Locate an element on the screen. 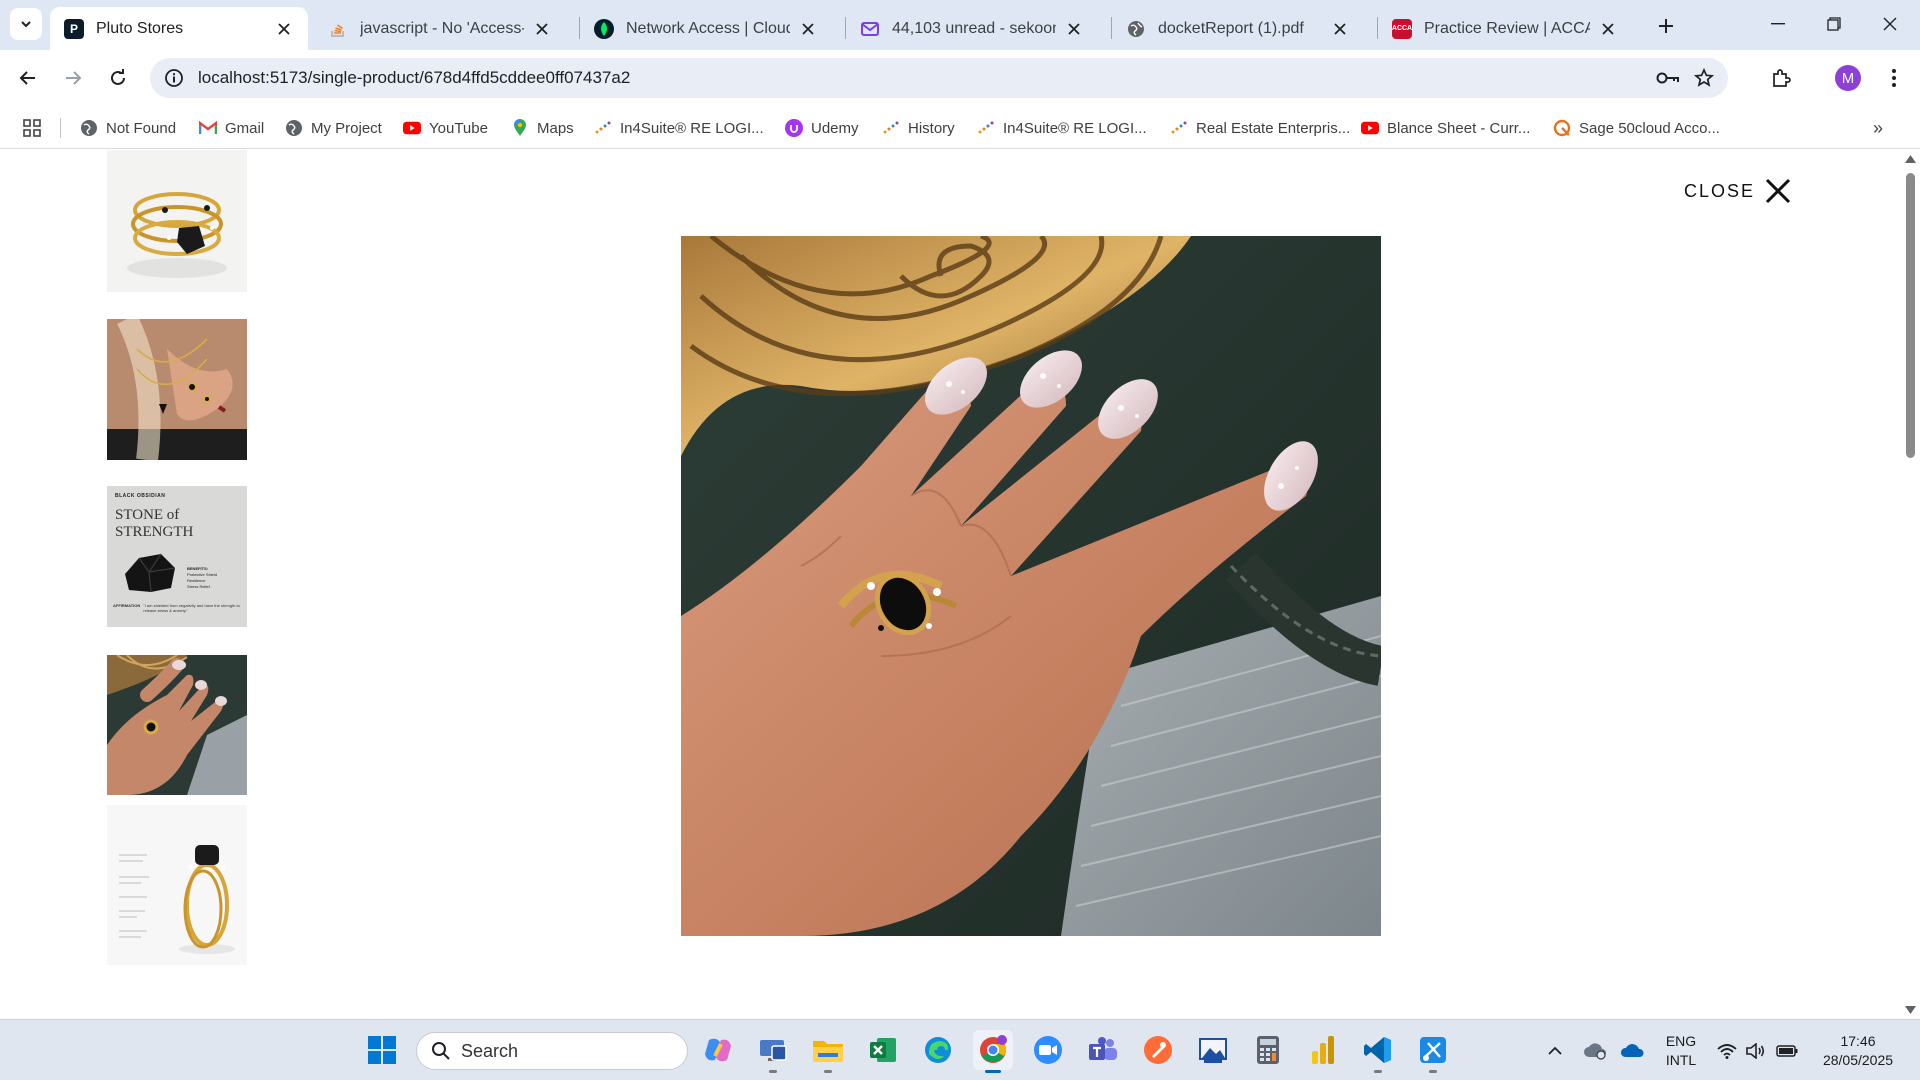 The image size is (1920, 1080). browser-menu-button is located at coordinates (1894, 78).